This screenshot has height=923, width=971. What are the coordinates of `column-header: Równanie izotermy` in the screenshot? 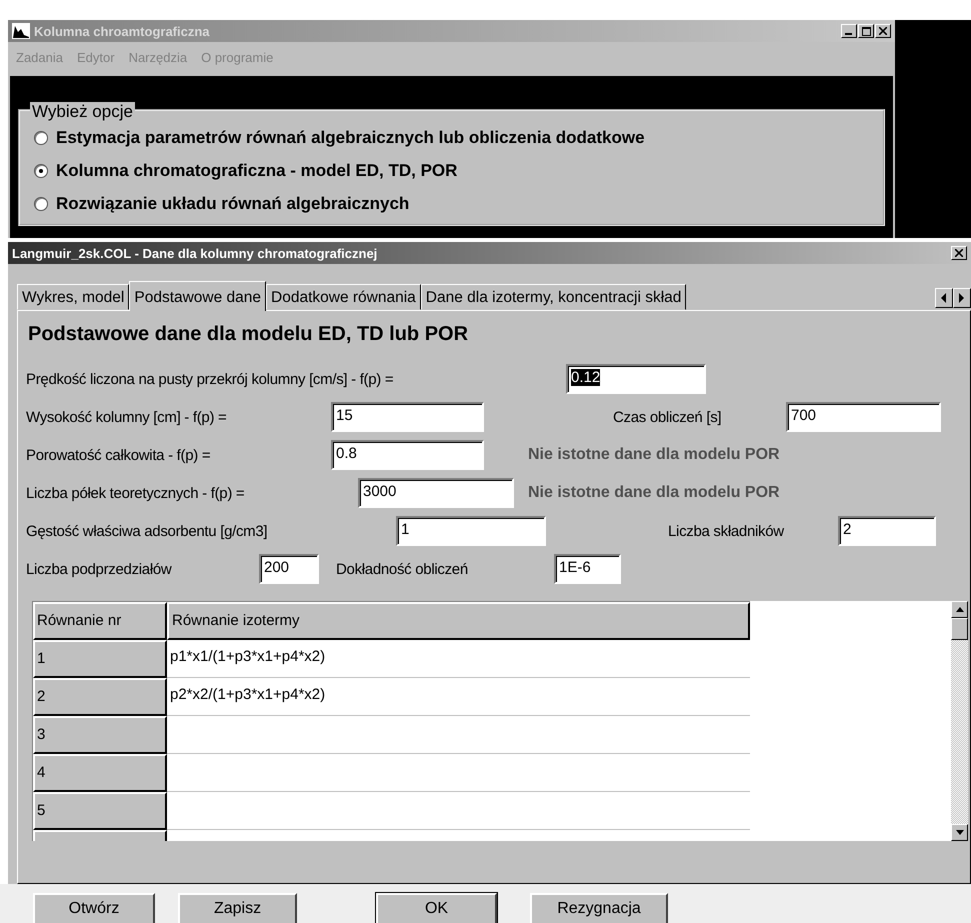 It's located at (458, 621).